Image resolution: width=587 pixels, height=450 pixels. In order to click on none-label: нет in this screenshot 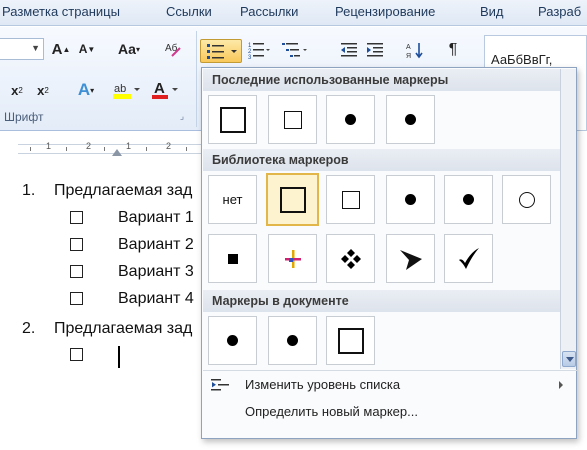, I will do `click(232, 199)`.